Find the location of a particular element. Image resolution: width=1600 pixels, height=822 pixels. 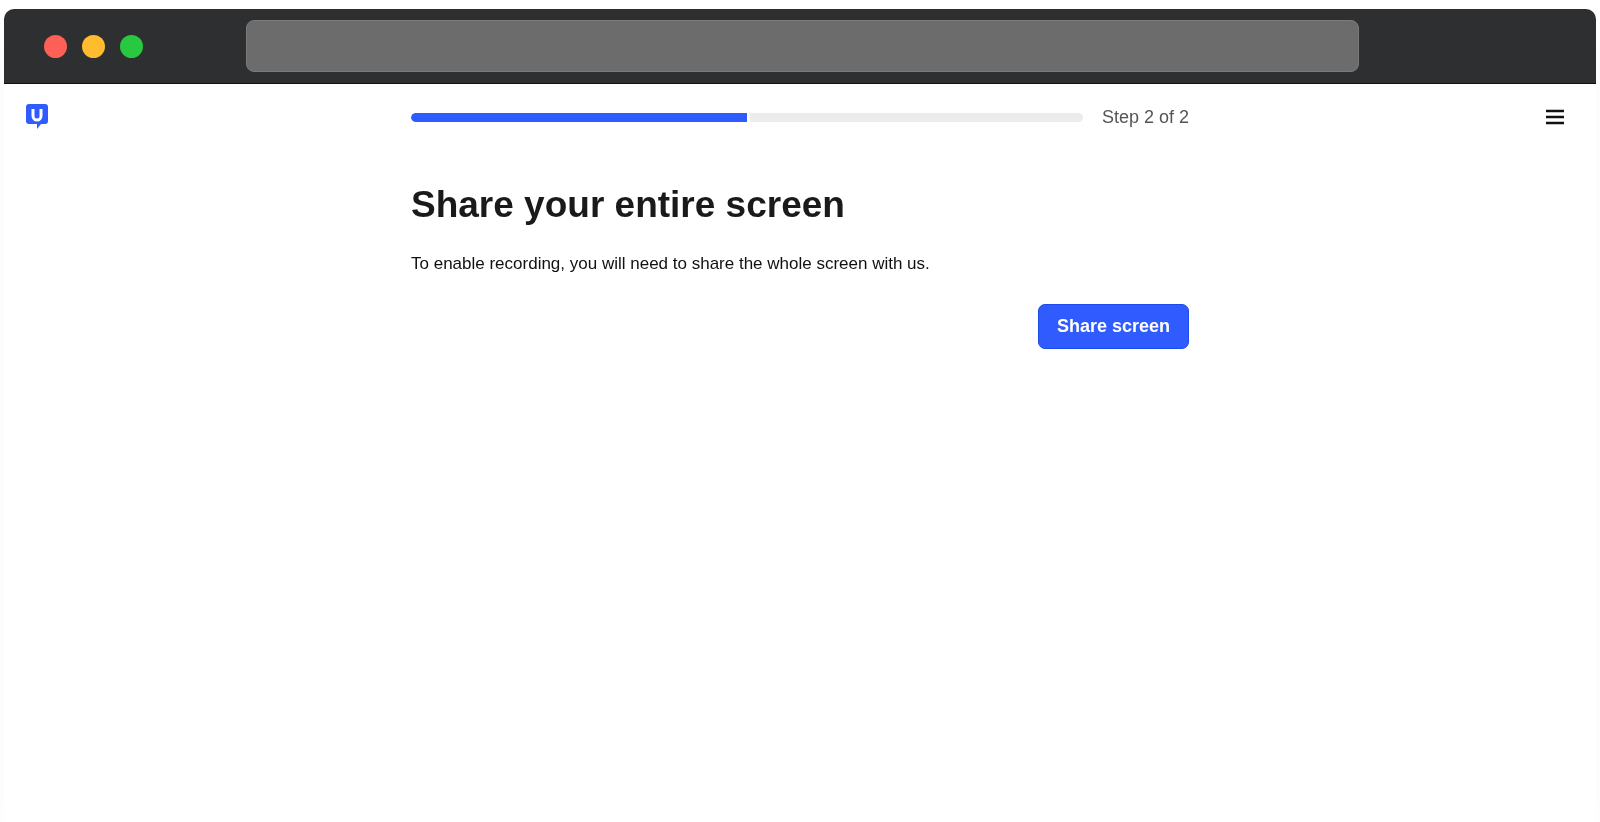

description-text: To enable recording, you will need to share the whole screen with us. is located at coordinates (671, 264).